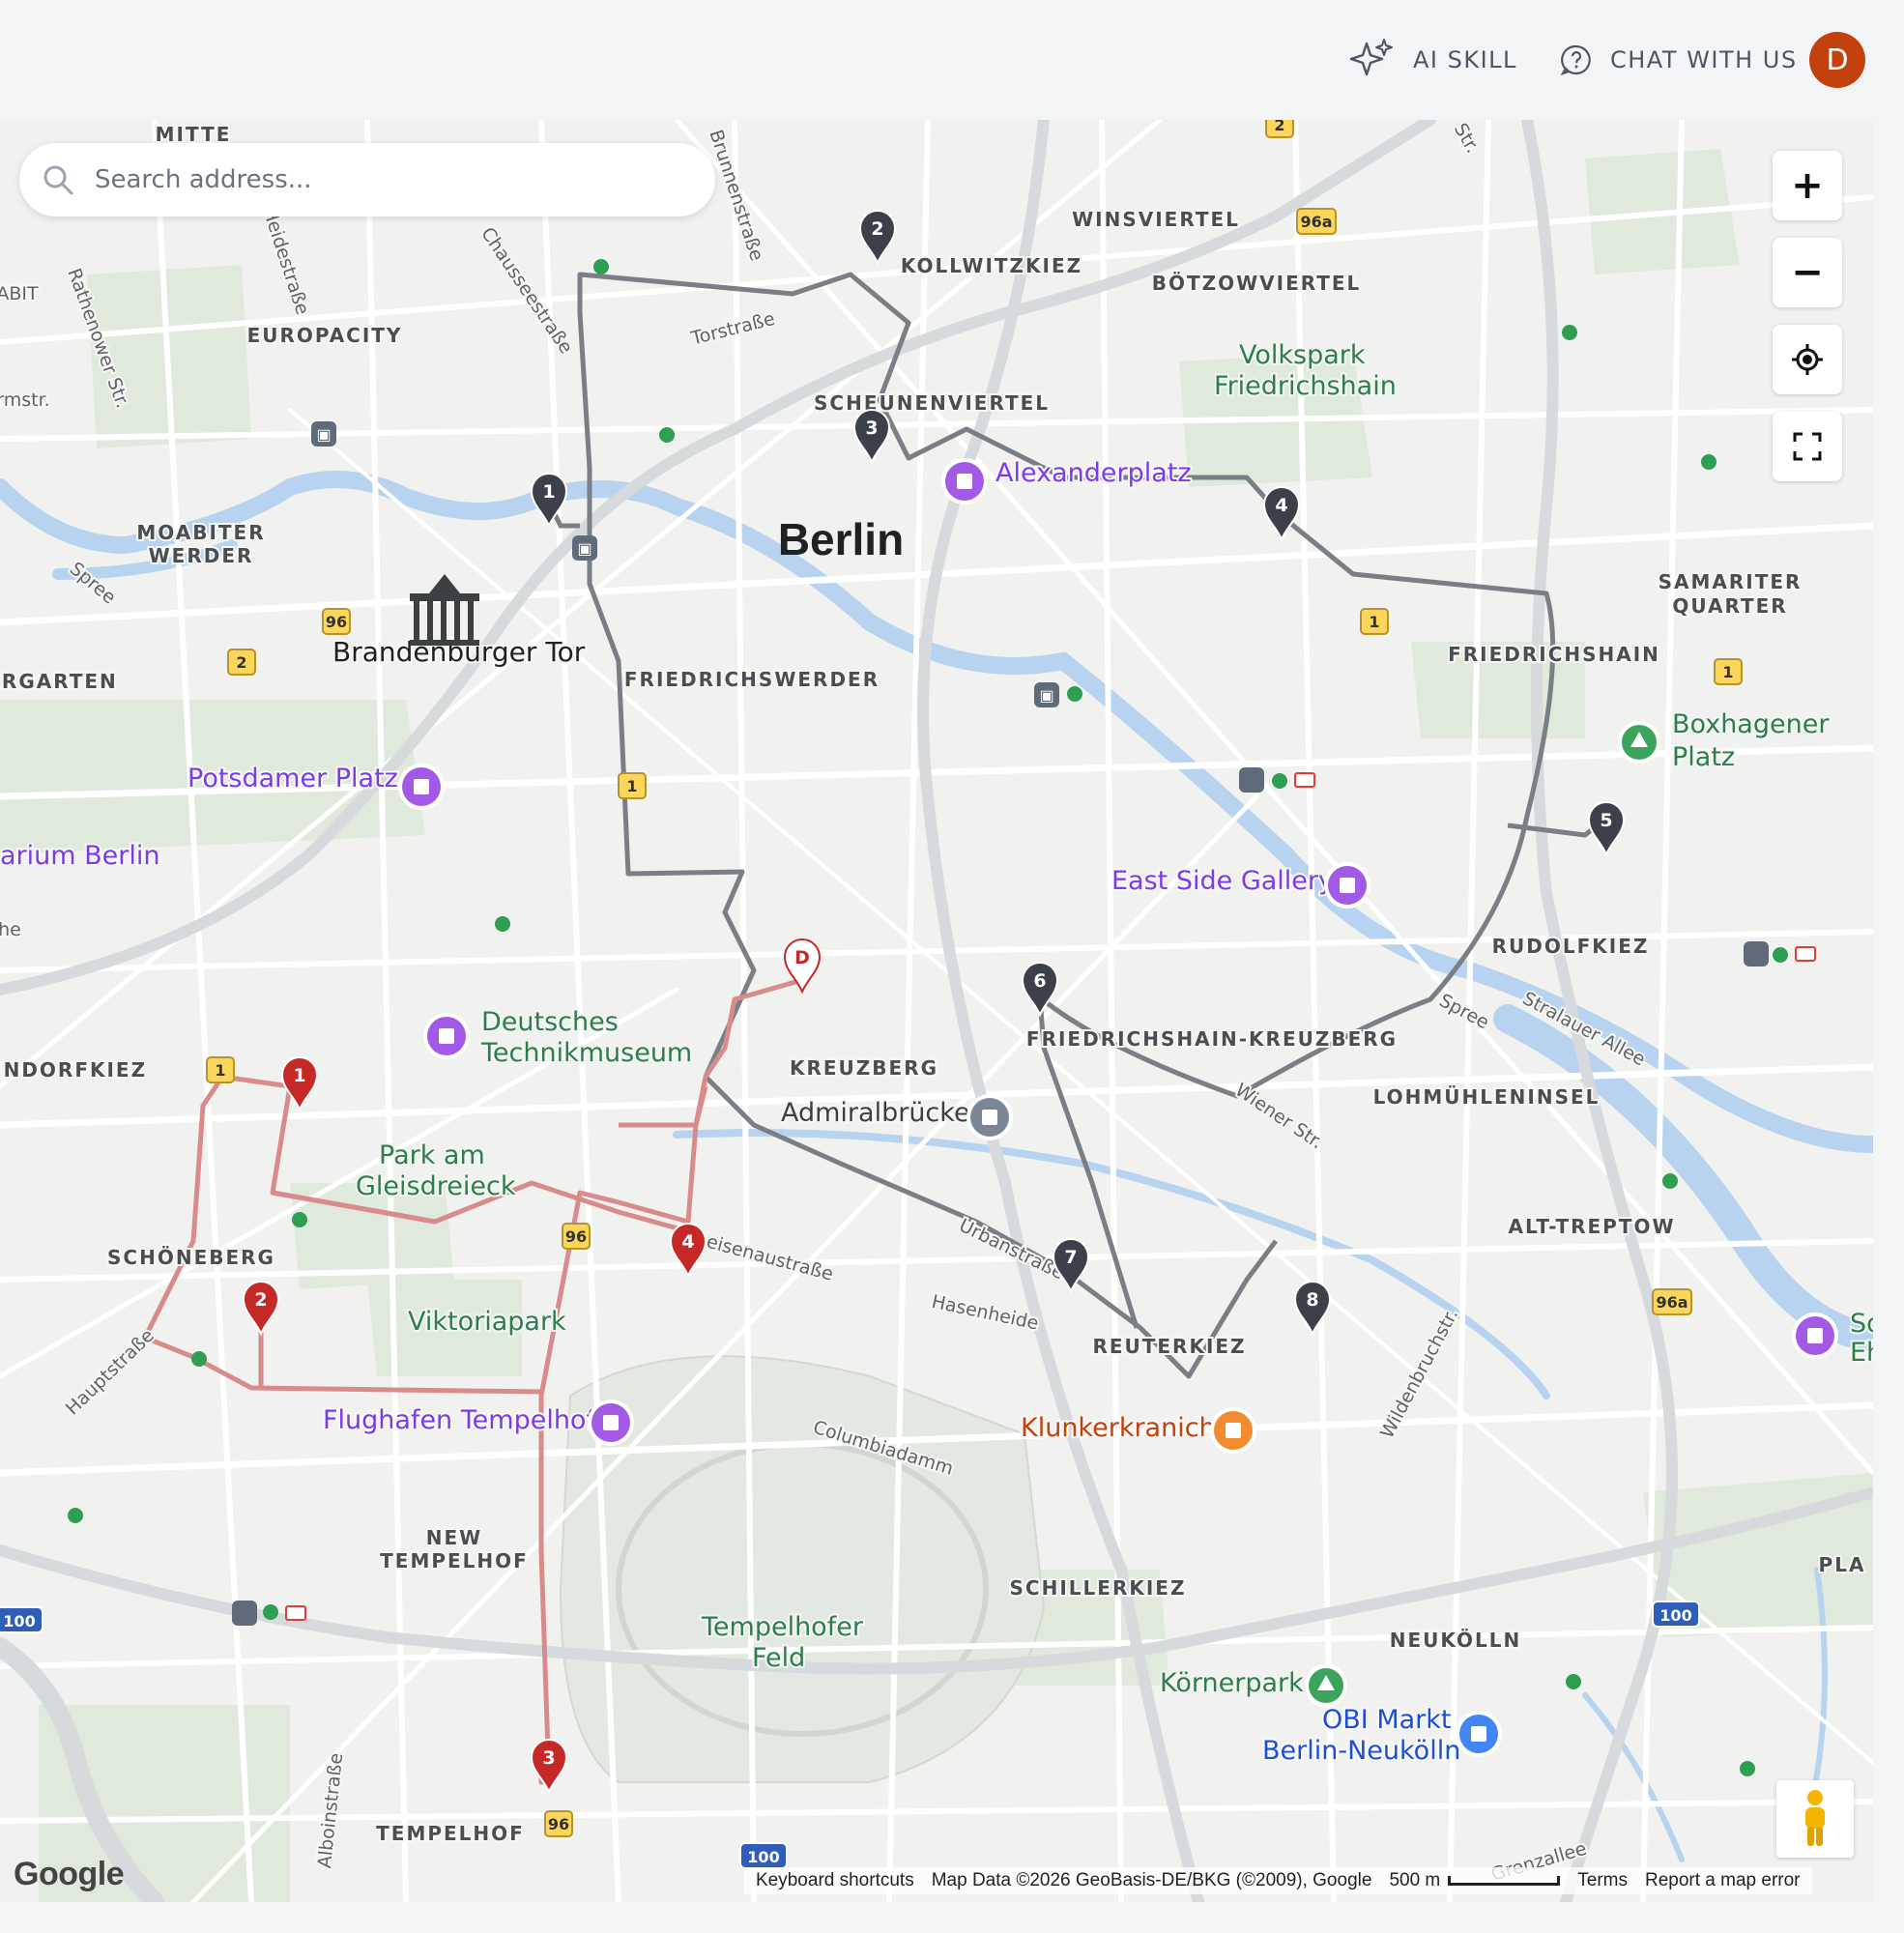 The height and width of the screenshot is (1933, 1904). I want to click on road-shield: 2, so click(1279, 129).